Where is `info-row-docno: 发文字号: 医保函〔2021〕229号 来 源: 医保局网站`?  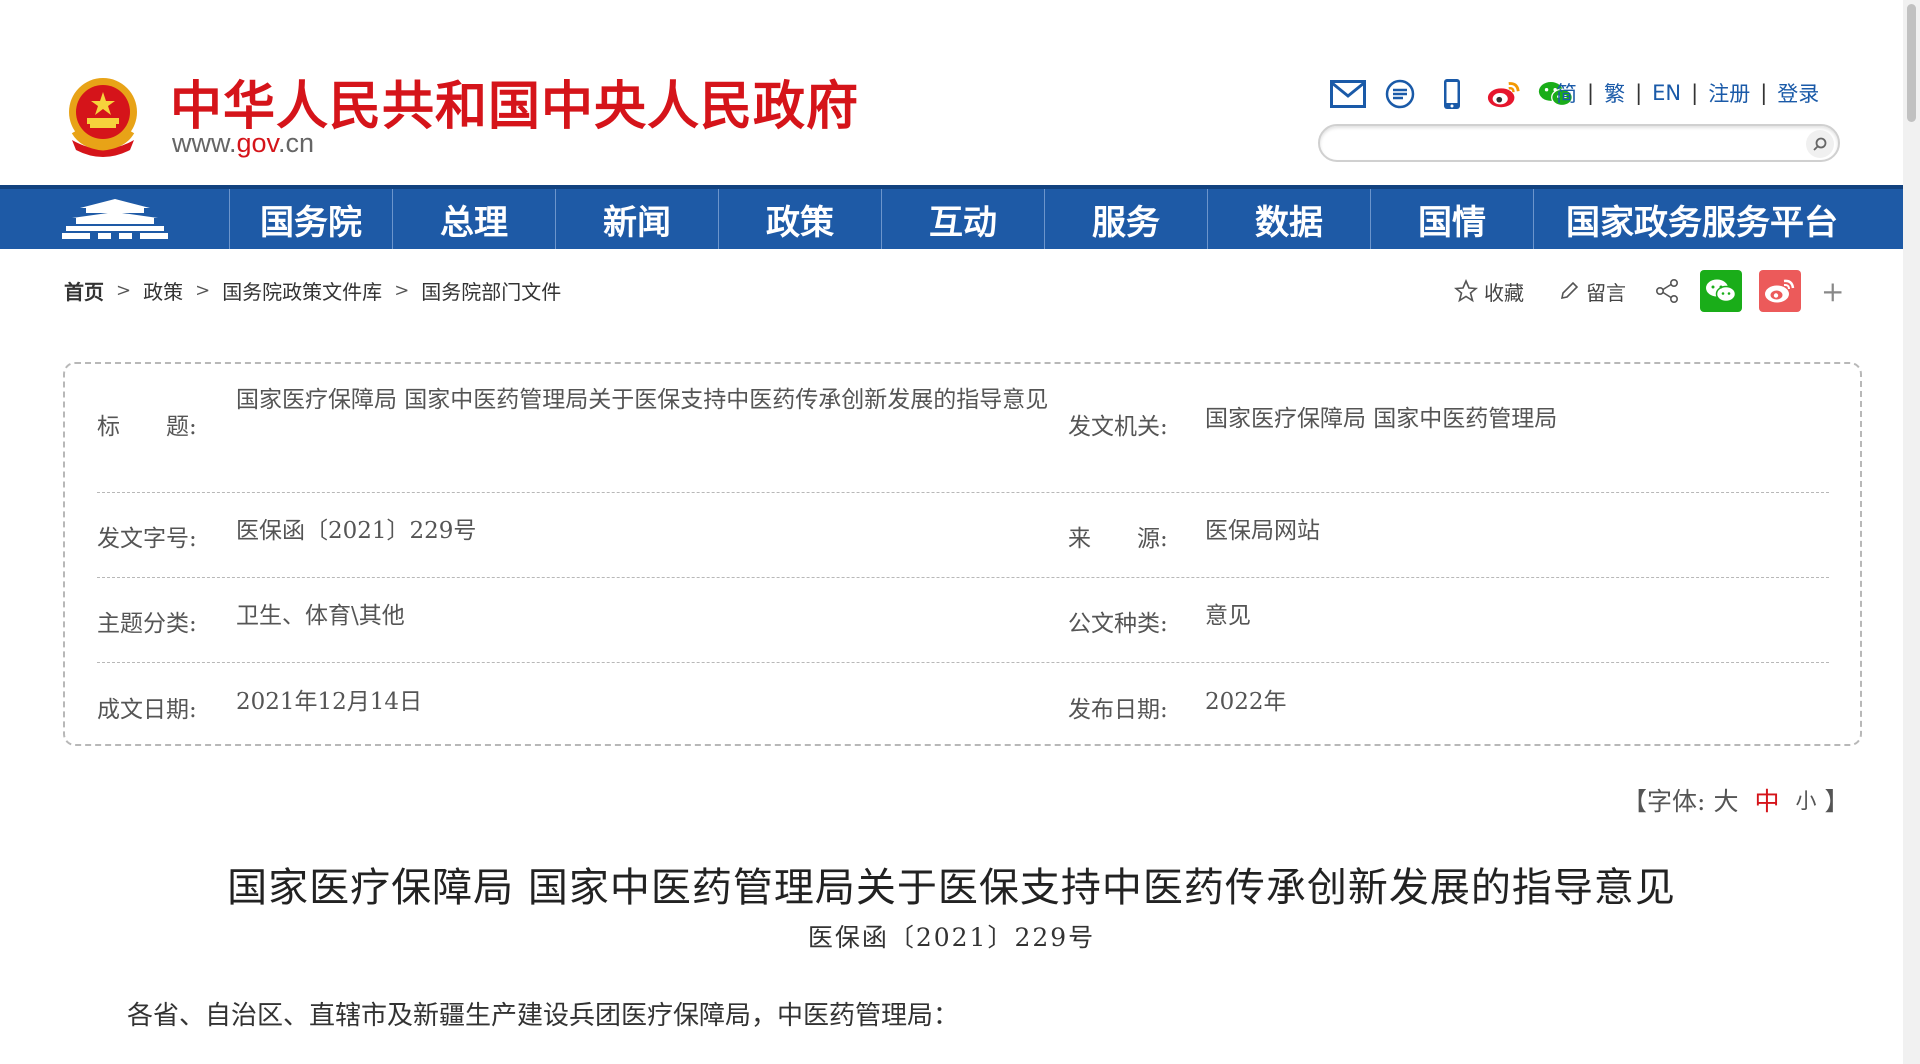
info-row-docno: 发文字号: 医保函〔2021〕229号 来 源: 医保局网站 is located at coordinates (963, 535).